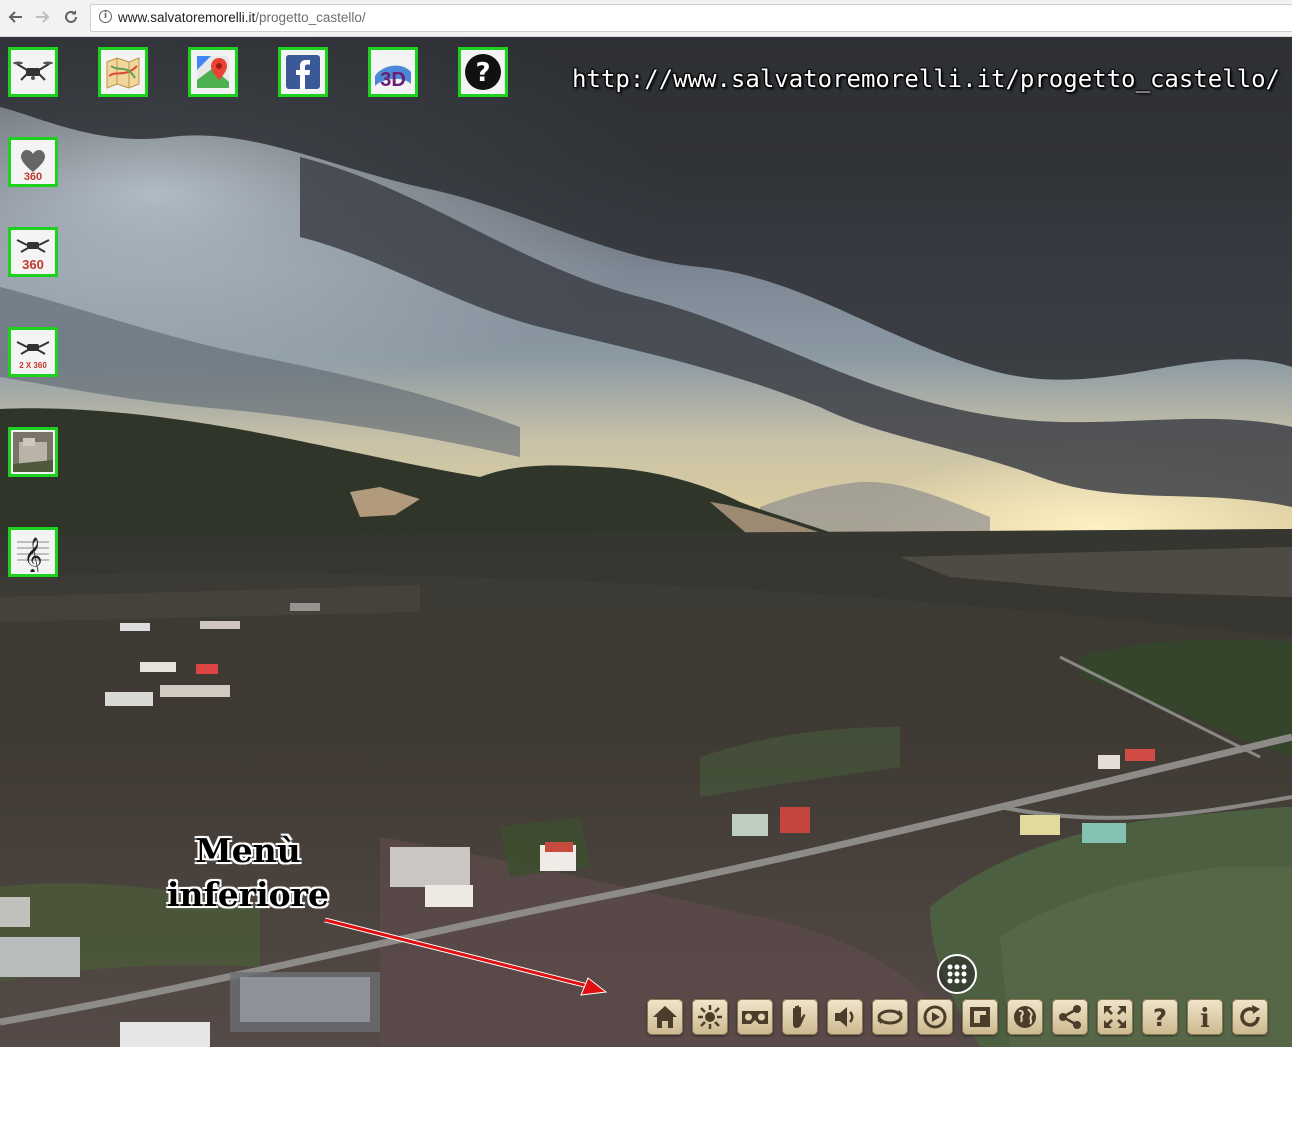  I want to click on sound-icon, so click(844, 1017).